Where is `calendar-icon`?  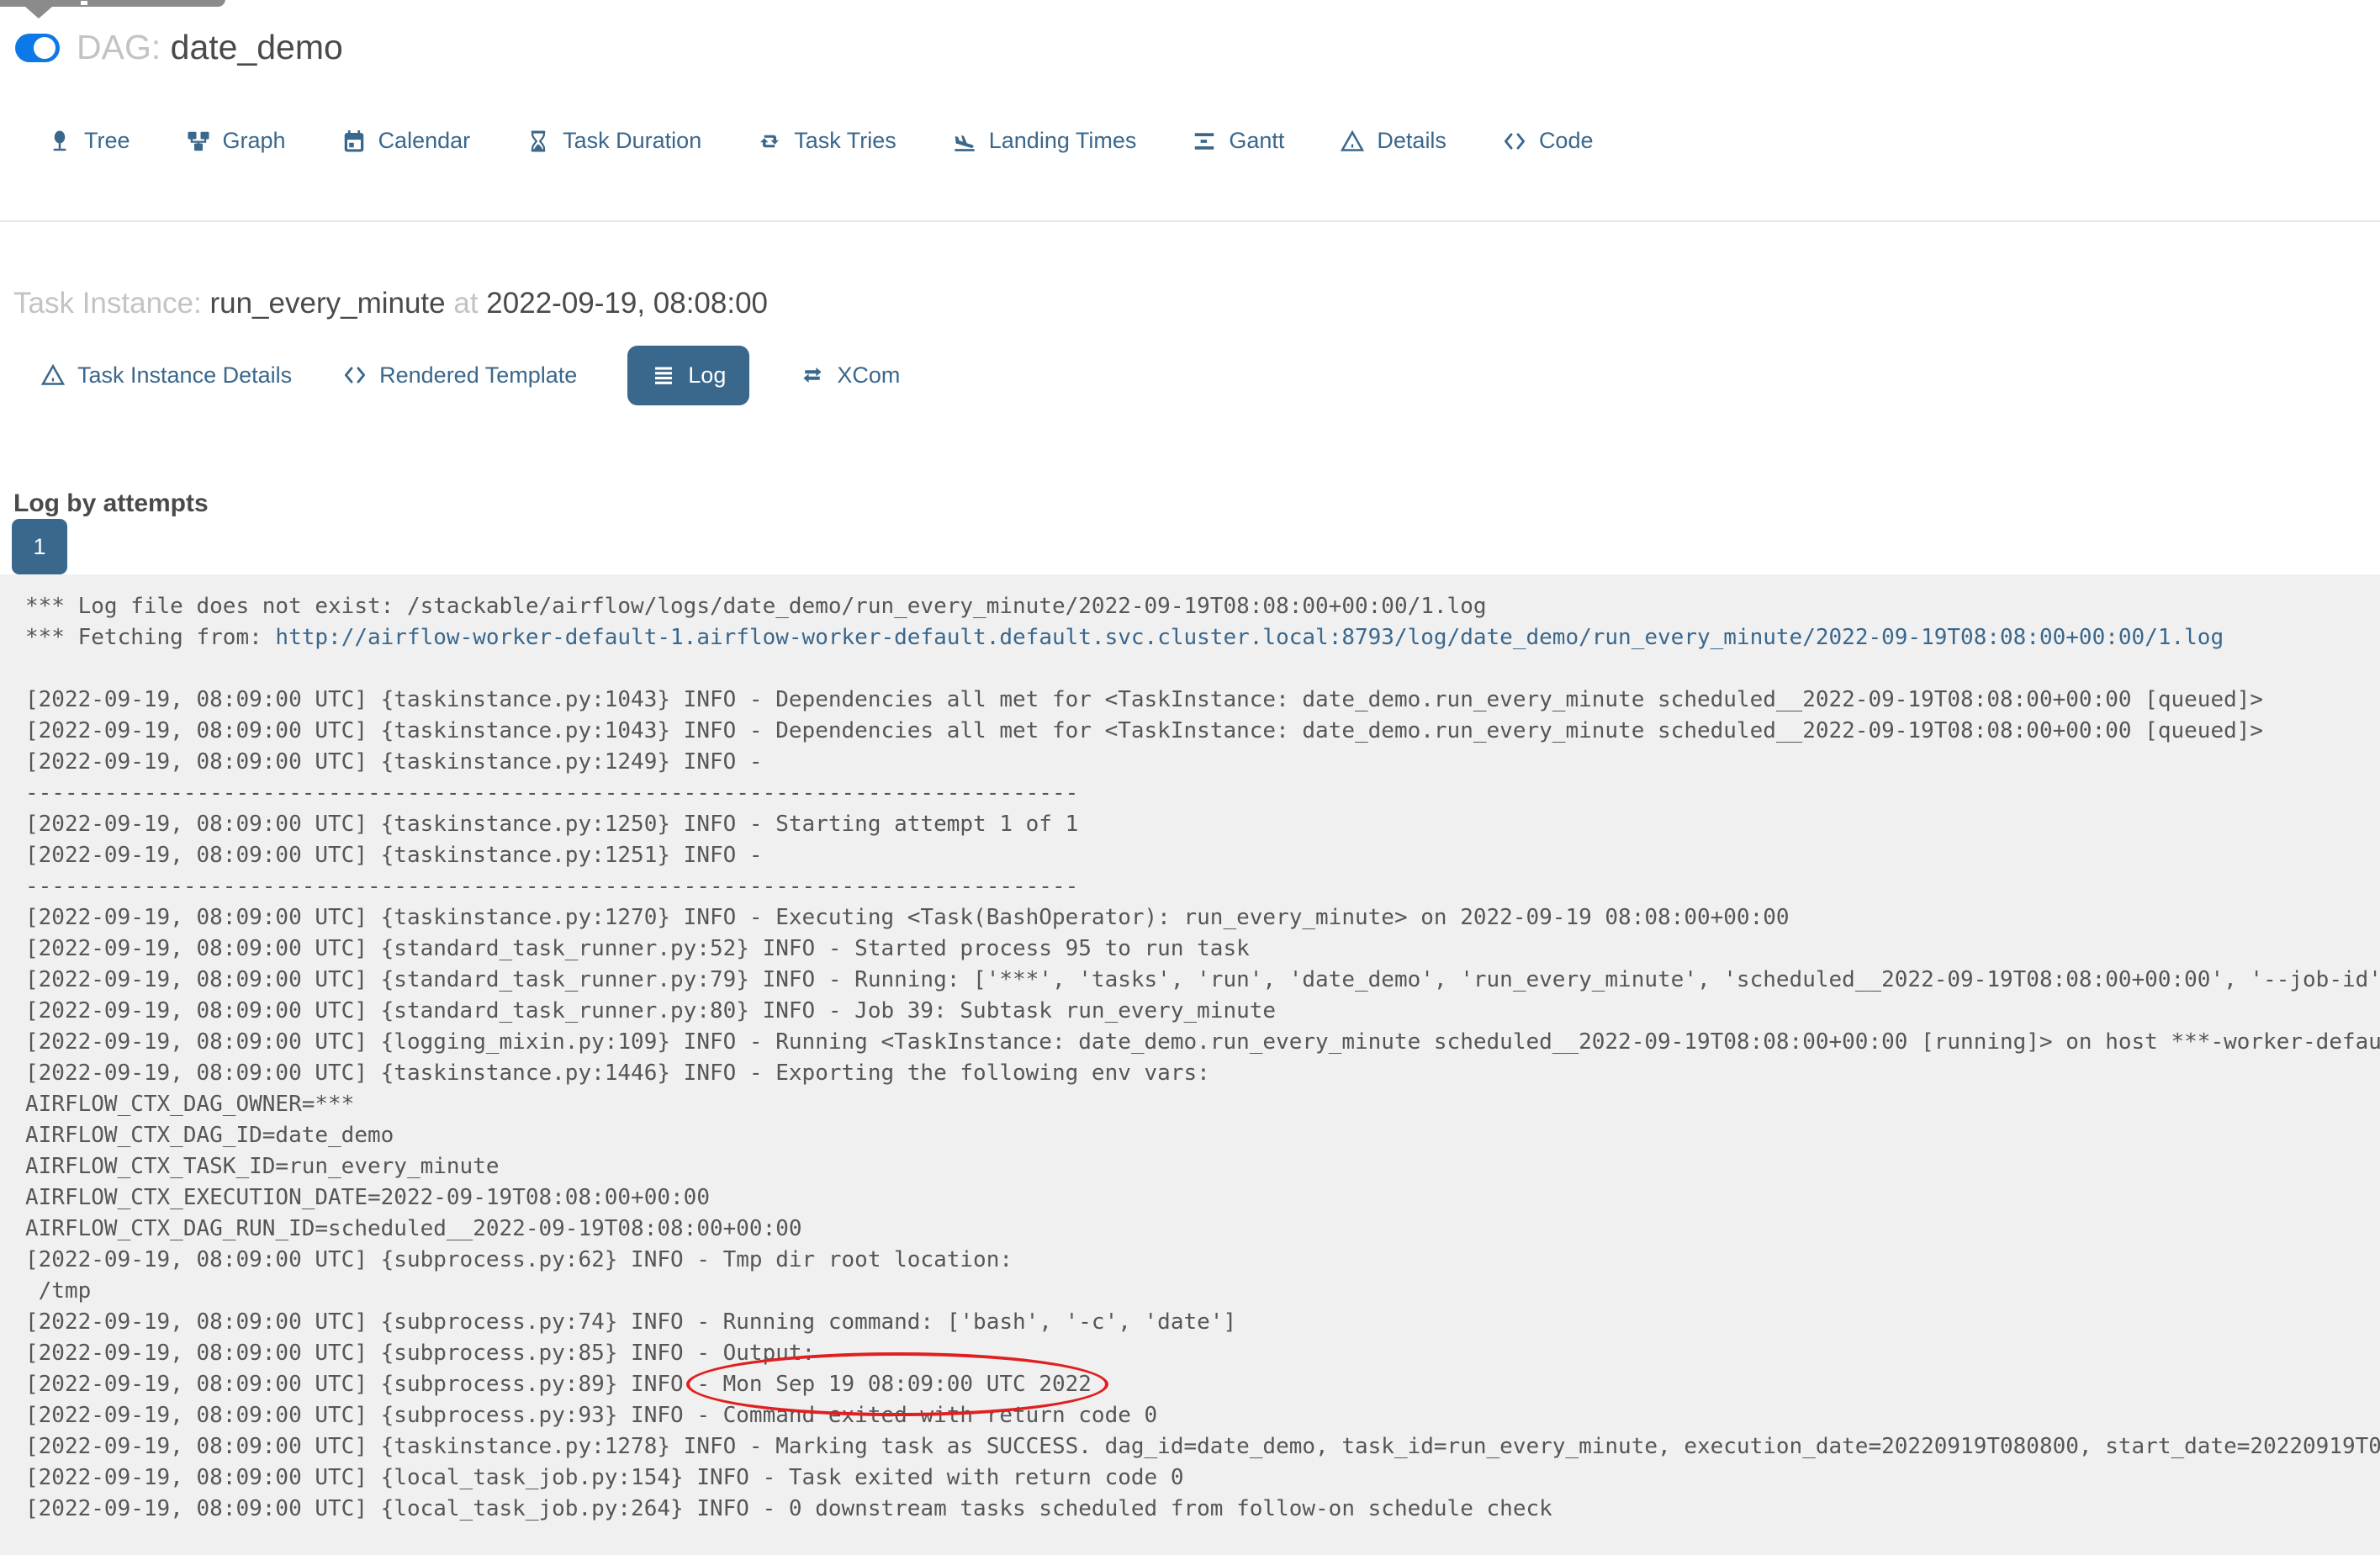 calendar-icon is located at coordinates (354, 141).